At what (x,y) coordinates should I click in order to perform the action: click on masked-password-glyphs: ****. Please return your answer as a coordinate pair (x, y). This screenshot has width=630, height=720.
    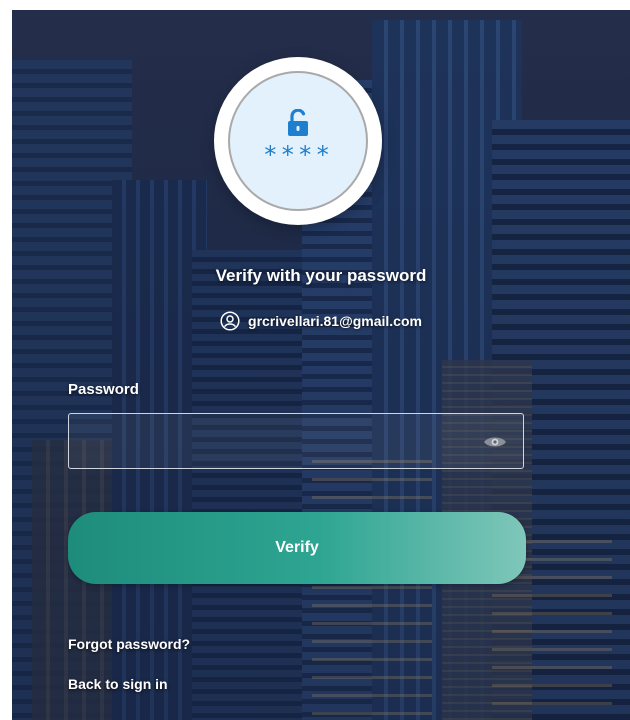
    Looking at the image, I should click on (298, 155).